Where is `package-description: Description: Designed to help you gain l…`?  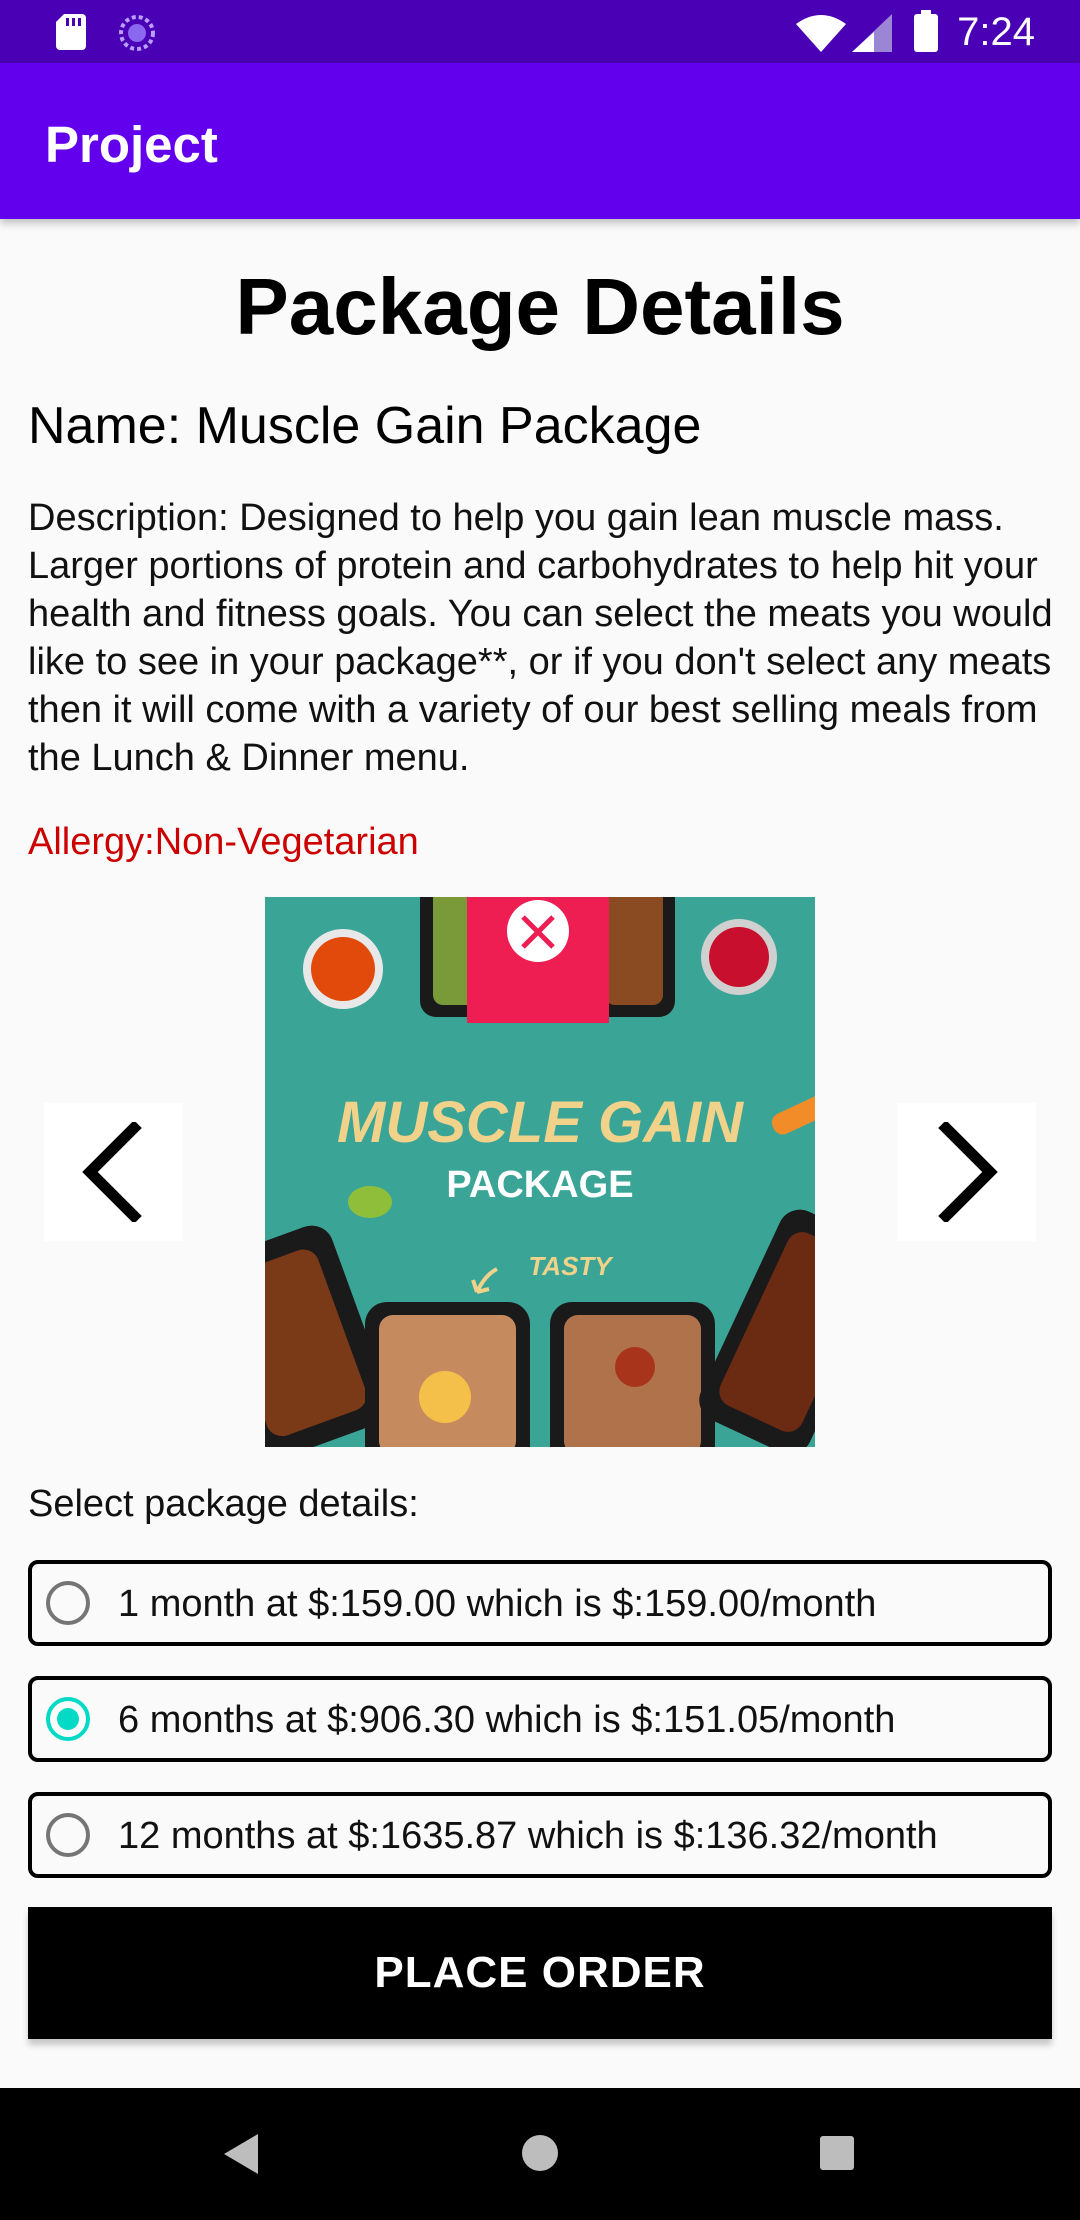
package-description: Description: Designed to help you gain l… is located at coordinates (540, 638).